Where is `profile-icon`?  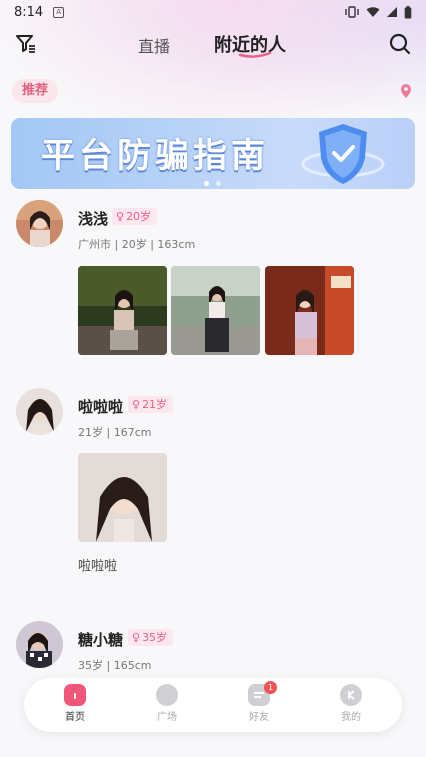
profile-icon is located at coordinates (351, 695).